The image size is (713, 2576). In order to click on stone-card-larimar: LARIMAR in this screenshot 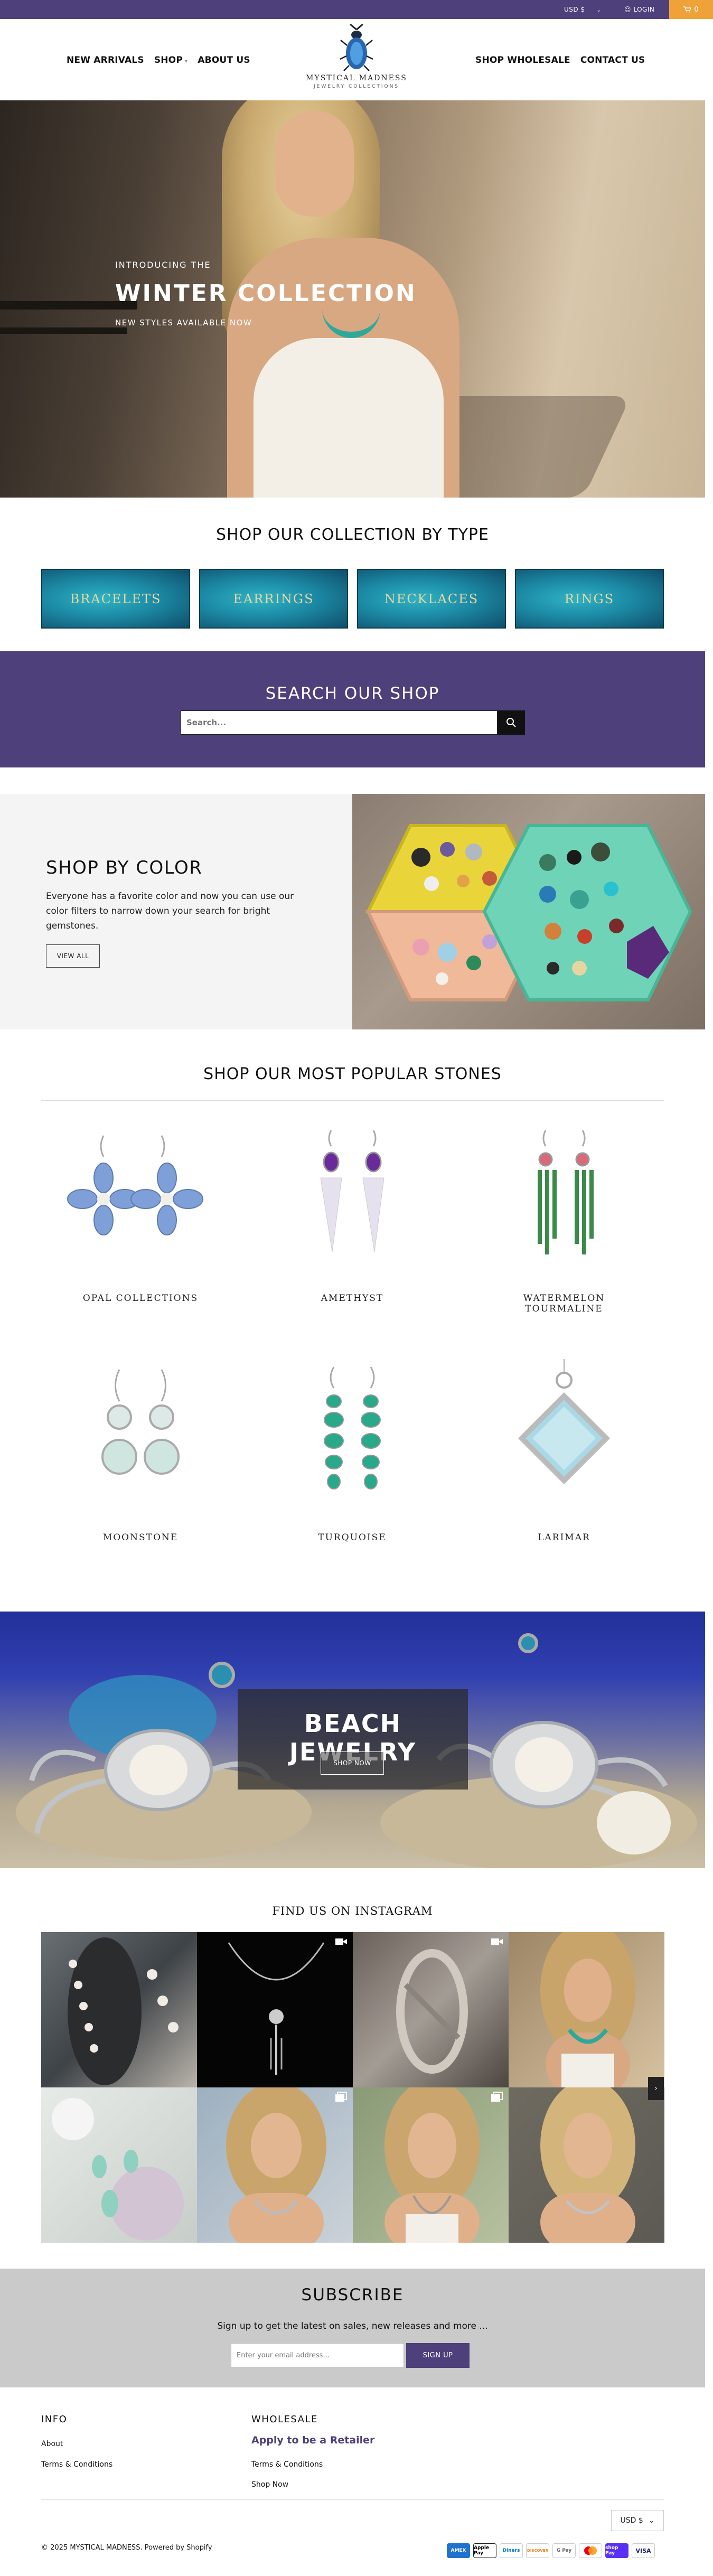, I will do `click(564, 1451)`.